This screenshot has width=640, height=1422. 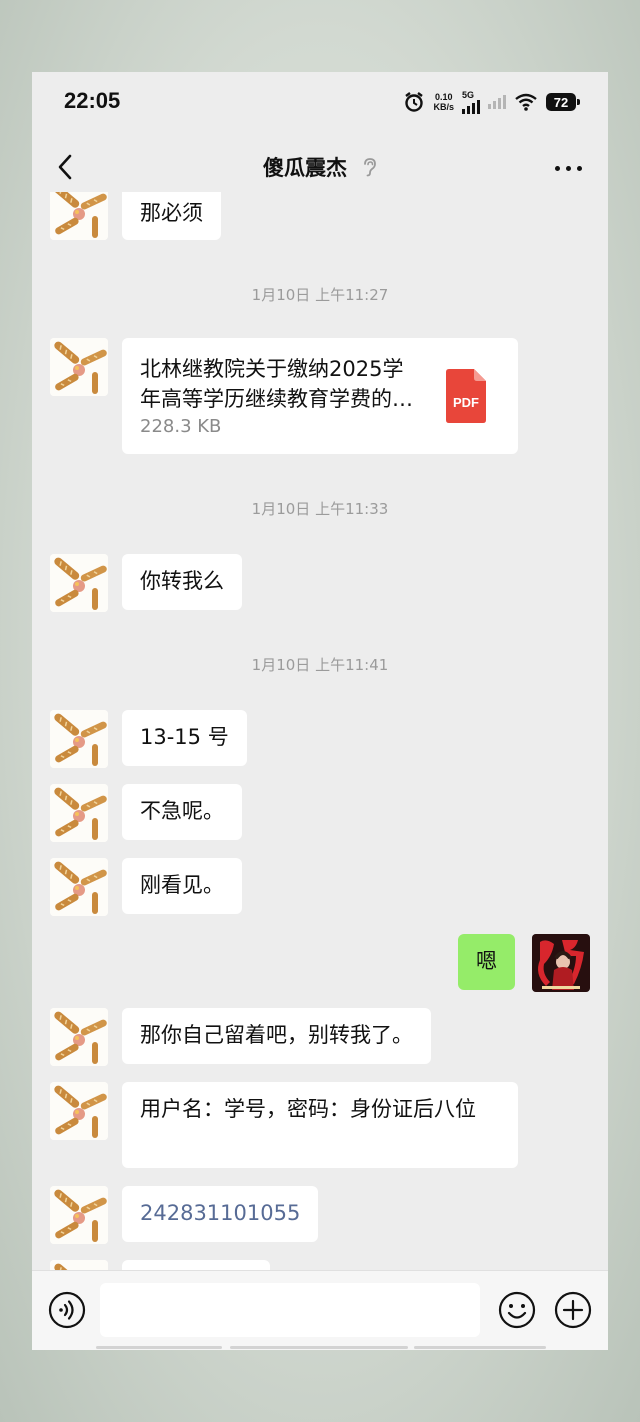 I want to click on pdf-icon: PDF, so click(x=466, y=396).